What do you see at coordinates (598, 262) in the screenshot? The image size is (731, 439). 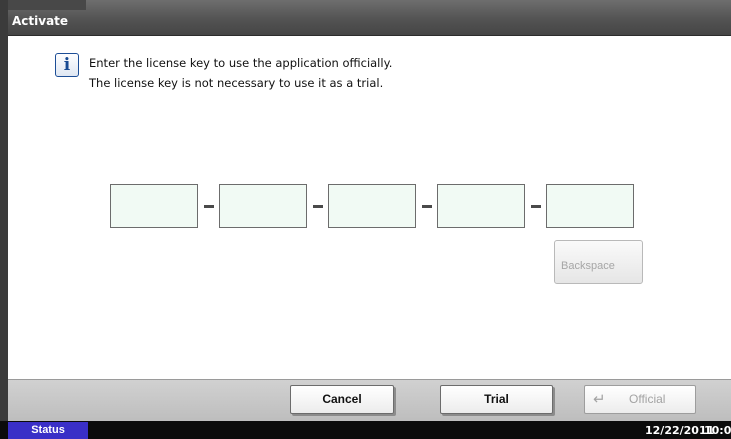 I see `backspace-button: Backspace` at bounding box center [598, 262].